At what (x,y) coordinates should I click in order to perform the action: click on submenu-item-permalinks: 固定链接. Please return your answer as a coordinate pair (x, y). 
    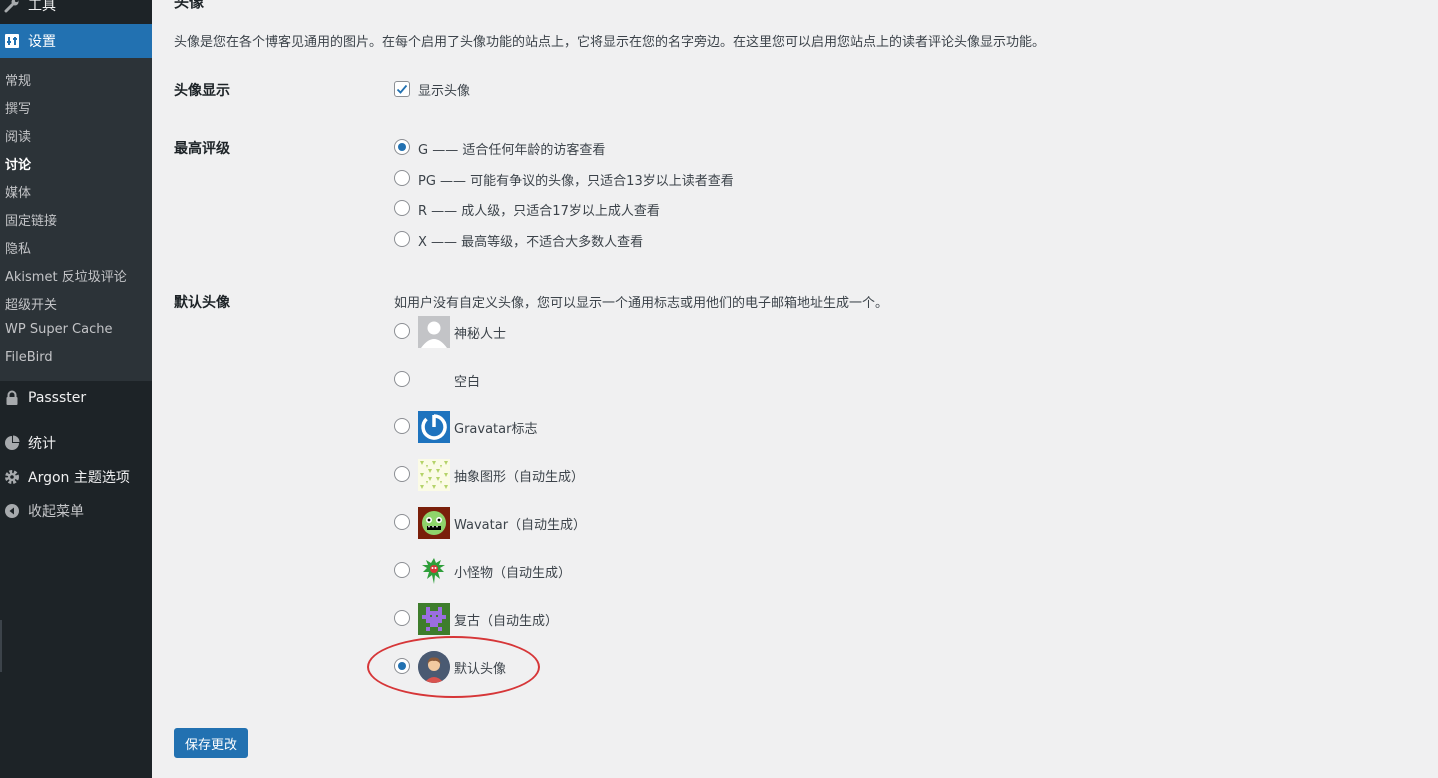
    Looking at the image, I should click on (31, 219).